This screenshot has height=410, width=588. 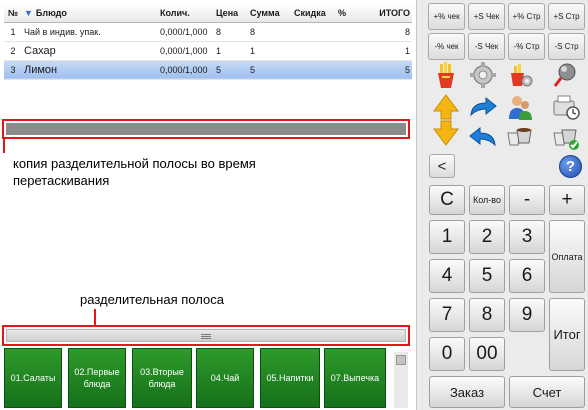 I want to click on divider-drag-copy-bar, so click(x=206, y=129).